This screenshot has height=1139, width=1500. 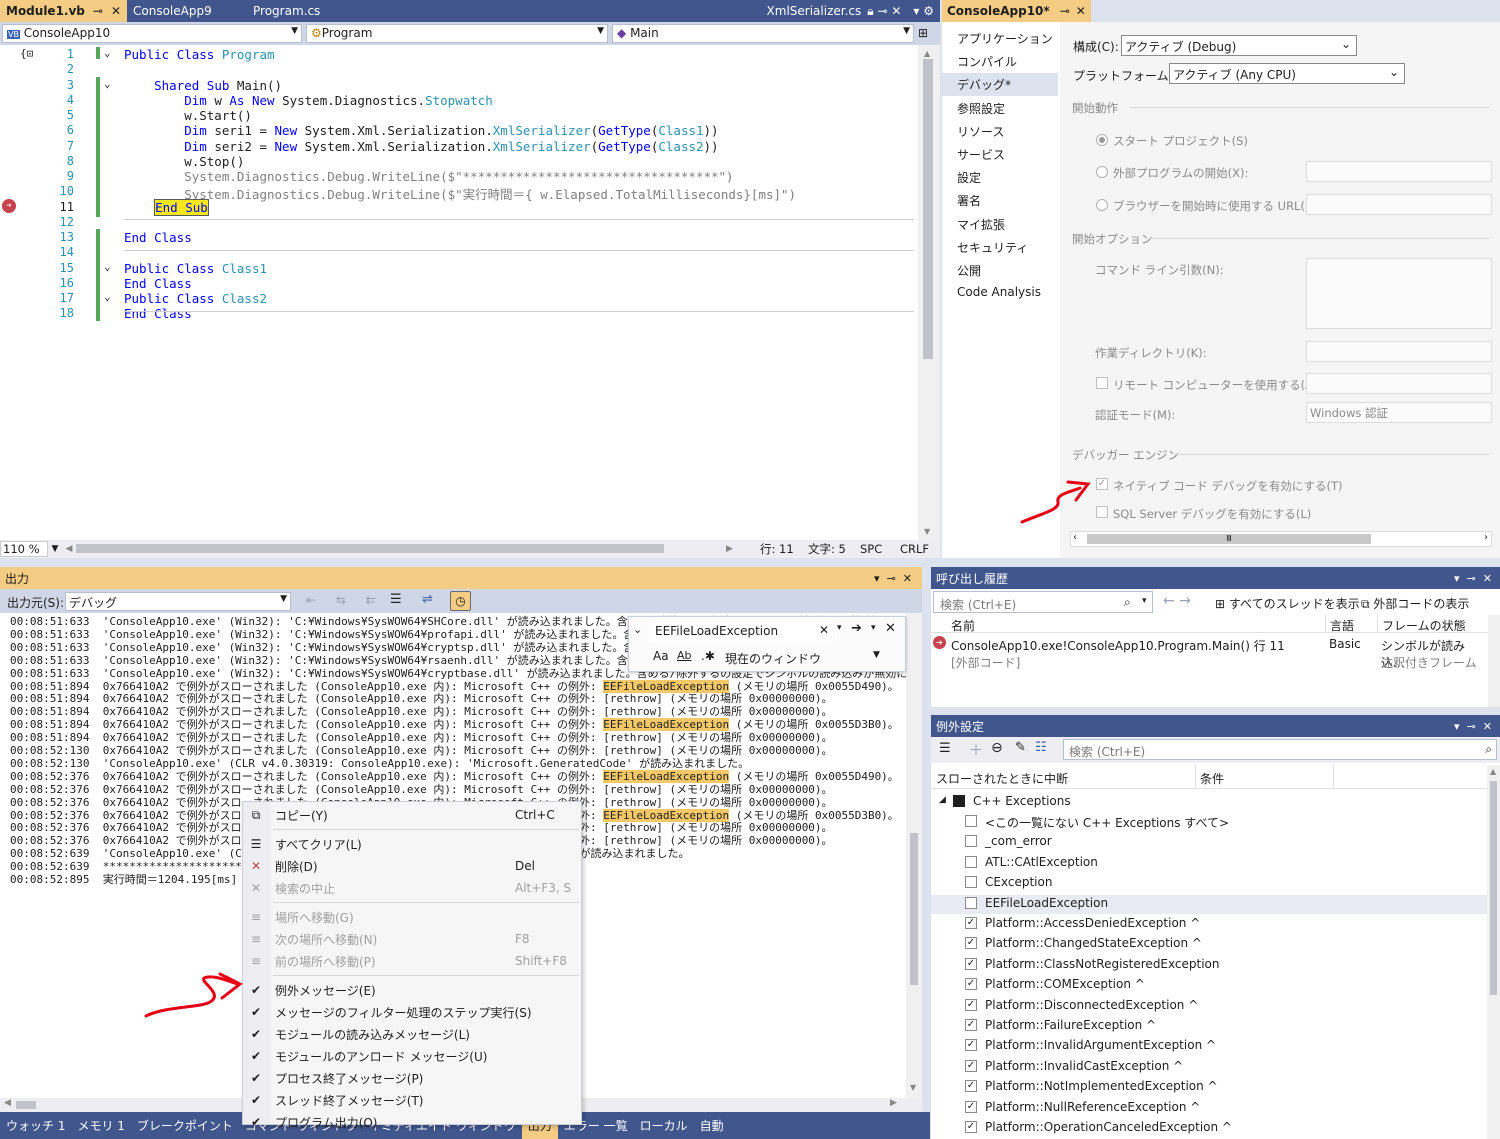 What do you see at coordinates (345, 600) in the screenshot?
I see `output-nav-icons: ⇤ ⇆ ⇇` at bounding box center [345, 600].